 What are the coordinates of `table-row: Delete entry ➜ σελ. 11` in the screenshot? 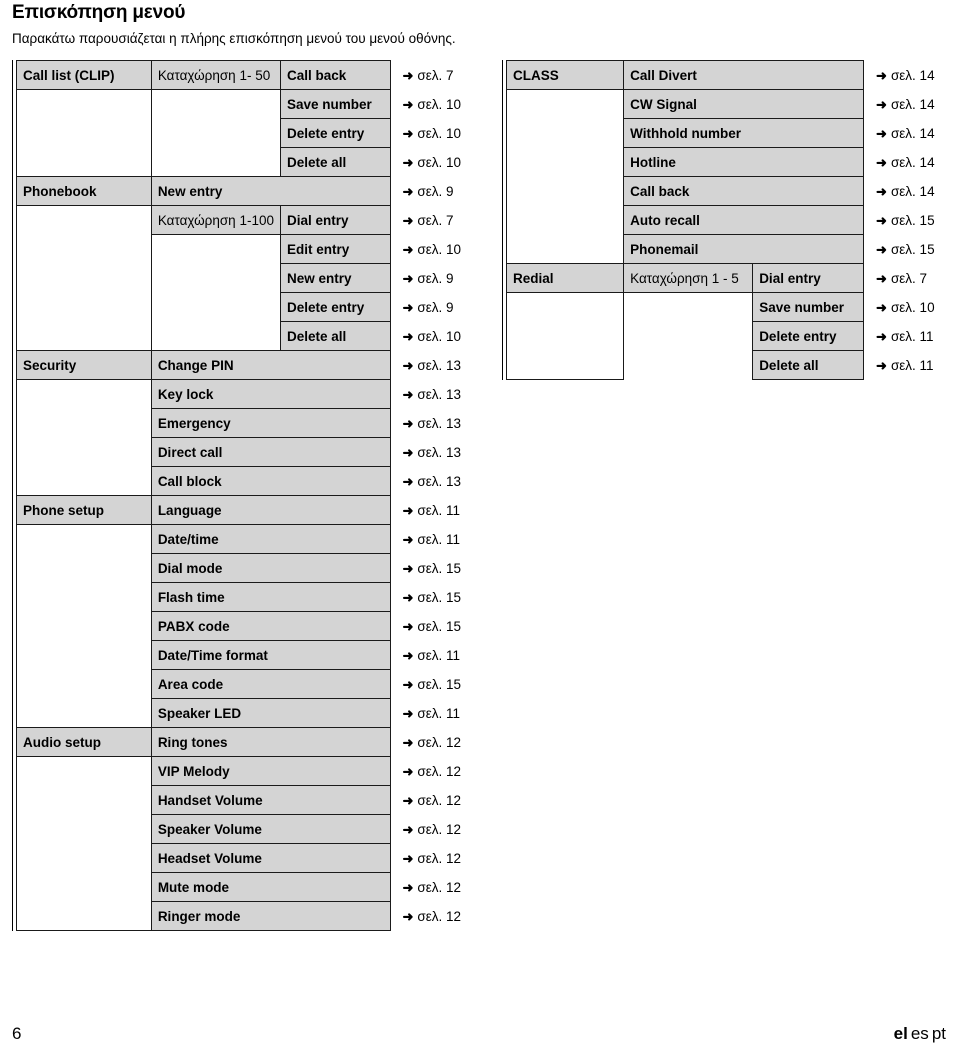 It's located at (728, 336).